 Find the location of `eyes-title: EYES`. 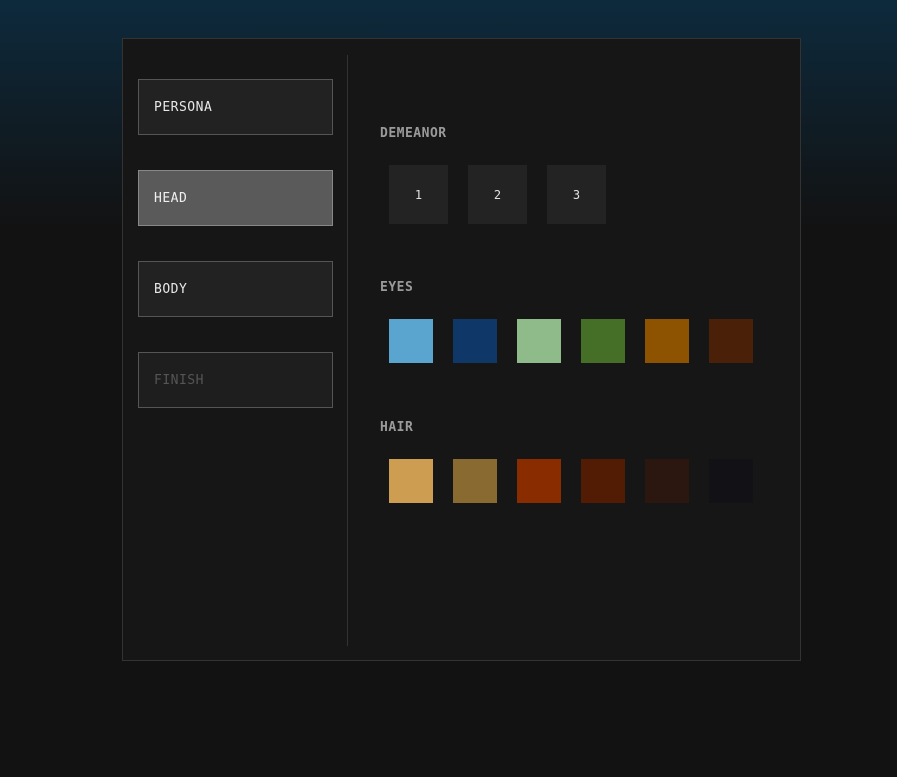

eyes-title: EYES is located at coordinates (397, 287).